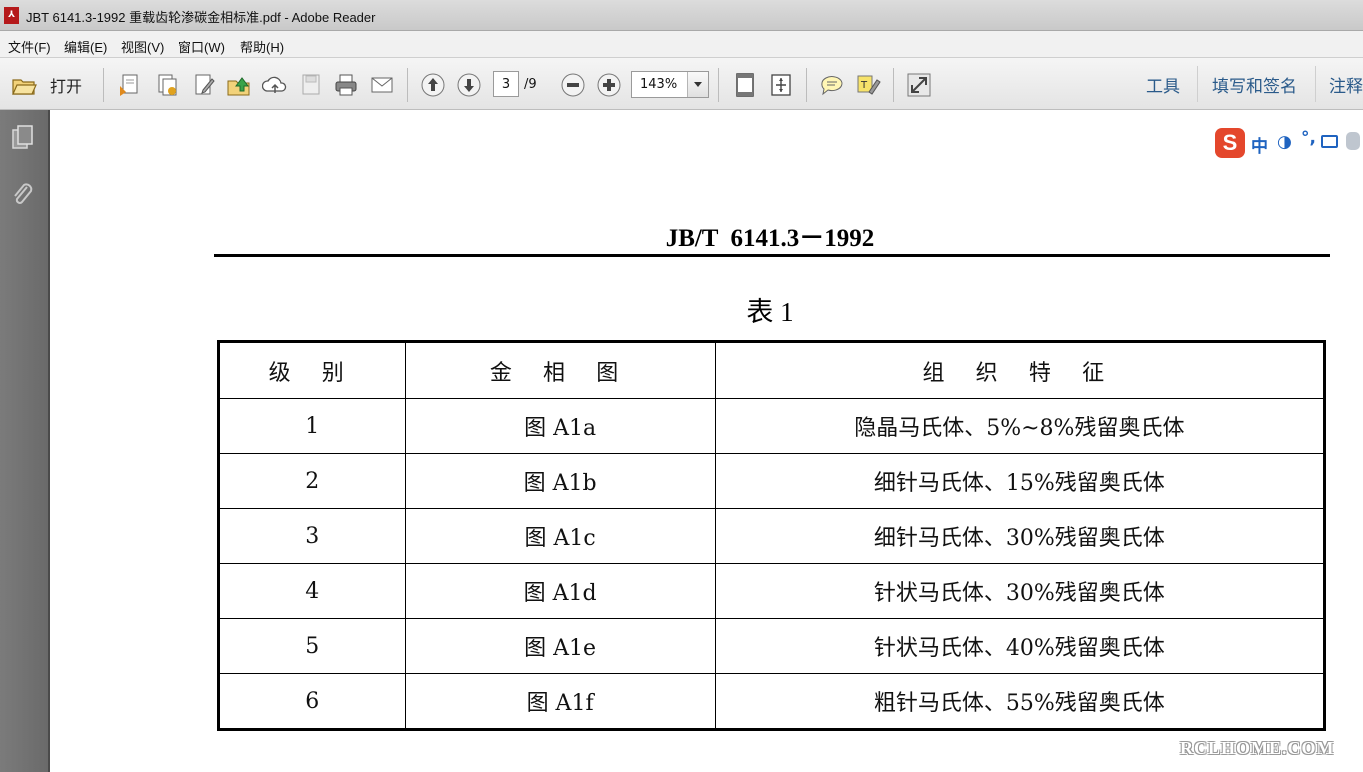  Describe the element at coordinates (11, 15) in the screenshot. I see `adobe-reader-icon: ⅄` at that location.